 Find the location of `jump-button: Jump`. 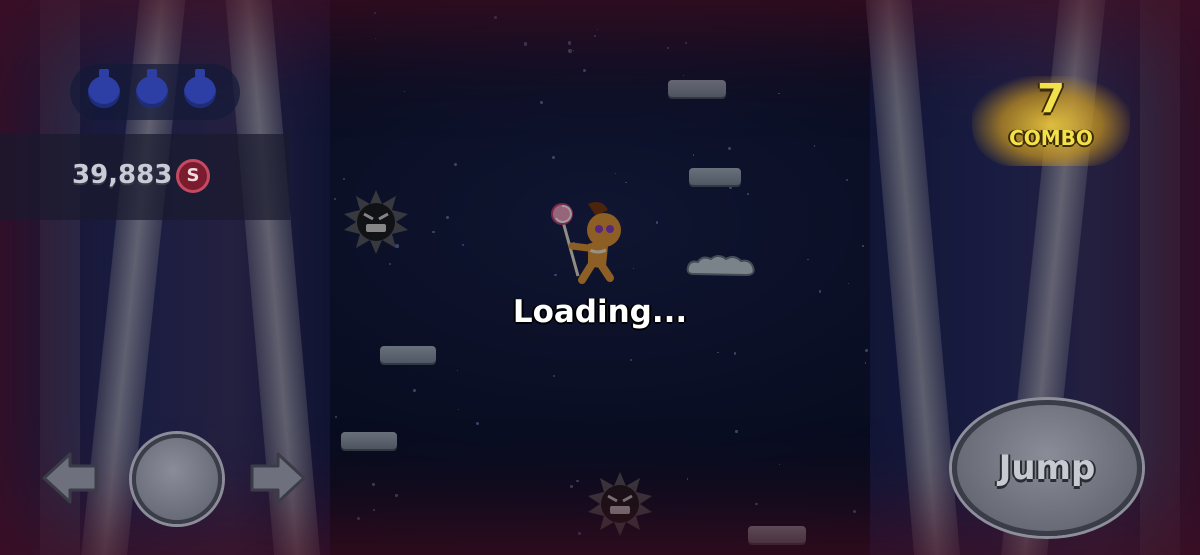

jump-button: Jump is located at coordinates (1047, 468).